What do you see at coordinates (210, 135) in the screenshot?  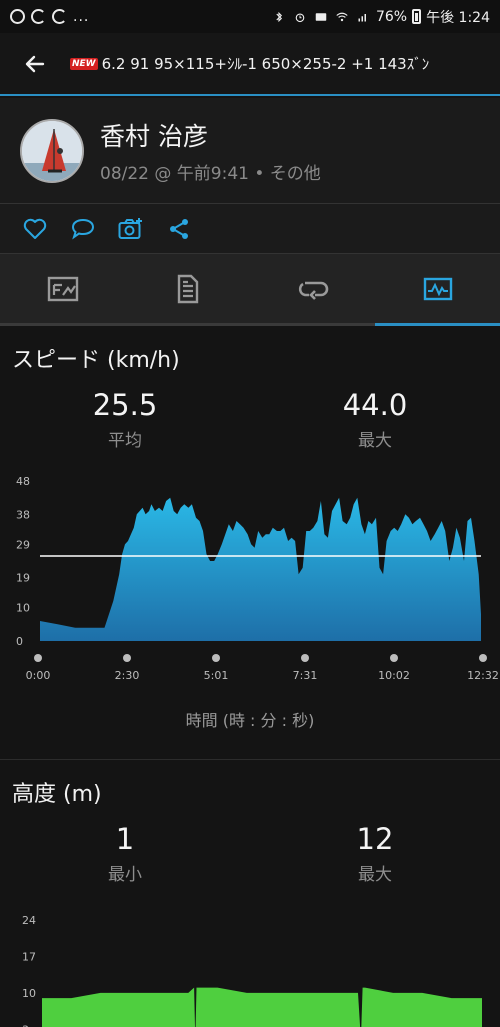 I see `owner-name: 香村 治彦` at bounding box center [210, 135].